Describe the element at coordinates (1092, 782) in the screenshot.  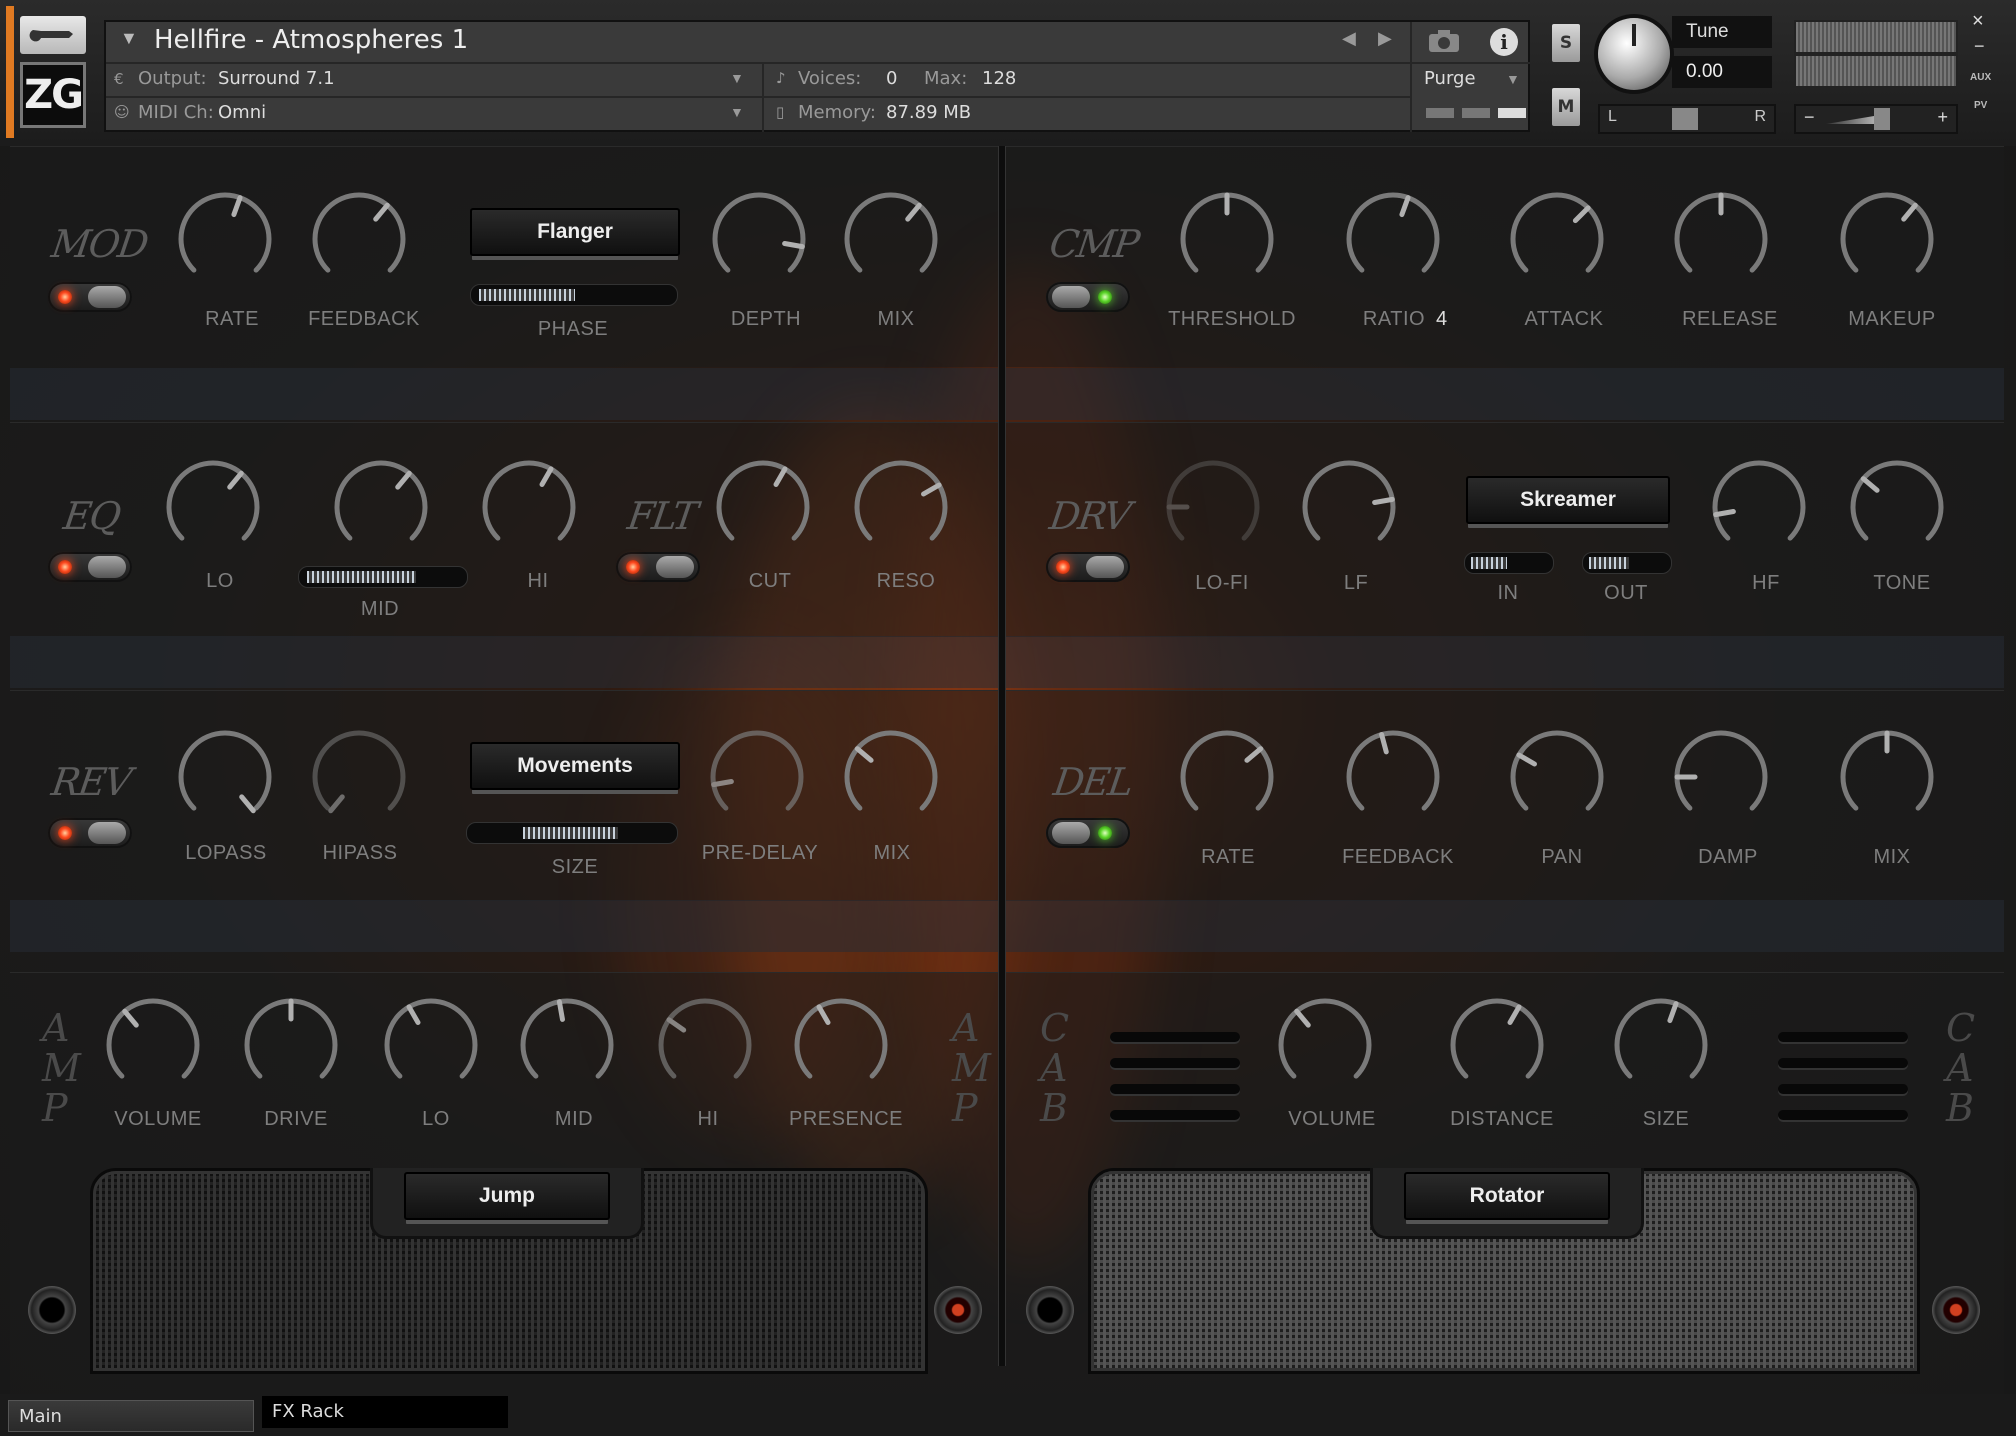
I see `del-title: DEL` at that location.